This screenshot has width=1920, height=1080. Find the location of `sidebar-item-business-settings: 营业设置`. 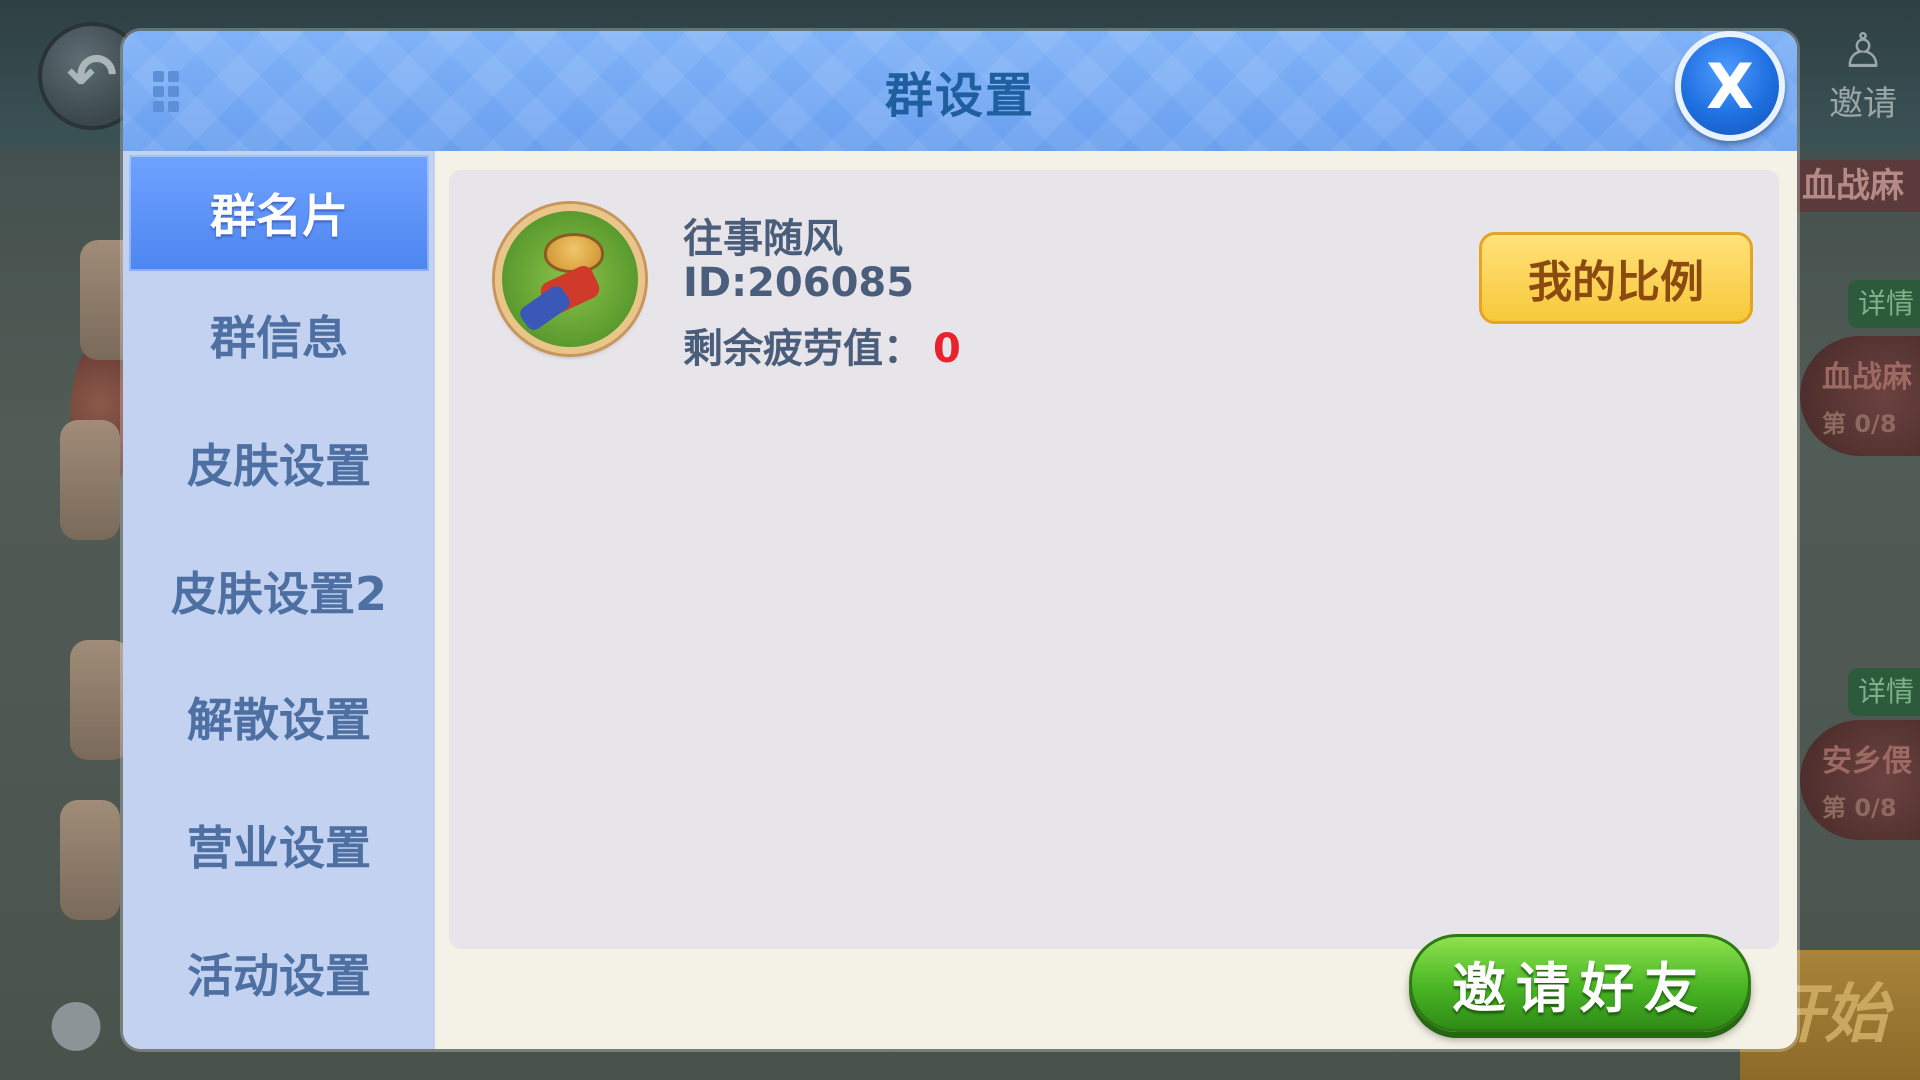

sidebar-item-business-settings: 营业设置 is located at coordinates (279, 845).